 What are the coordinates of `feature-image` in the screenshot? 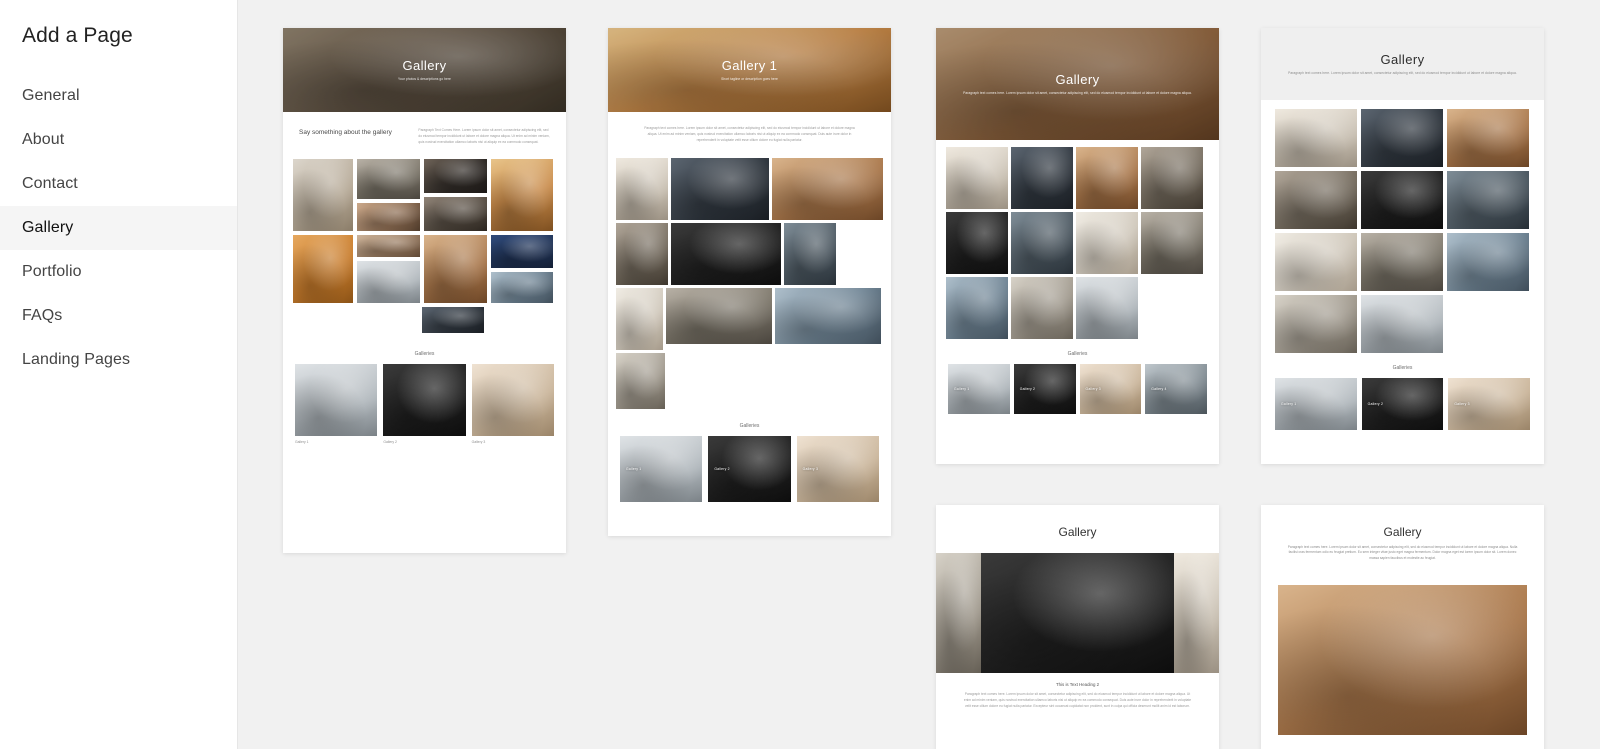 It's located at (1402, 660).